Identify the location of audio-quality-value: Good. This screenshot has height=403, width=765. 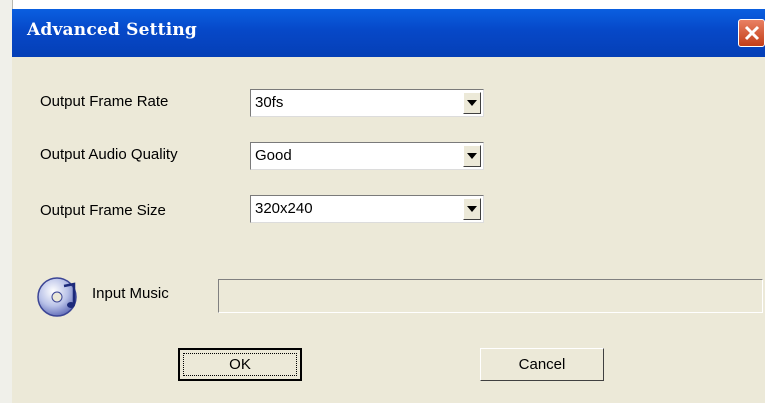
(273, 155).